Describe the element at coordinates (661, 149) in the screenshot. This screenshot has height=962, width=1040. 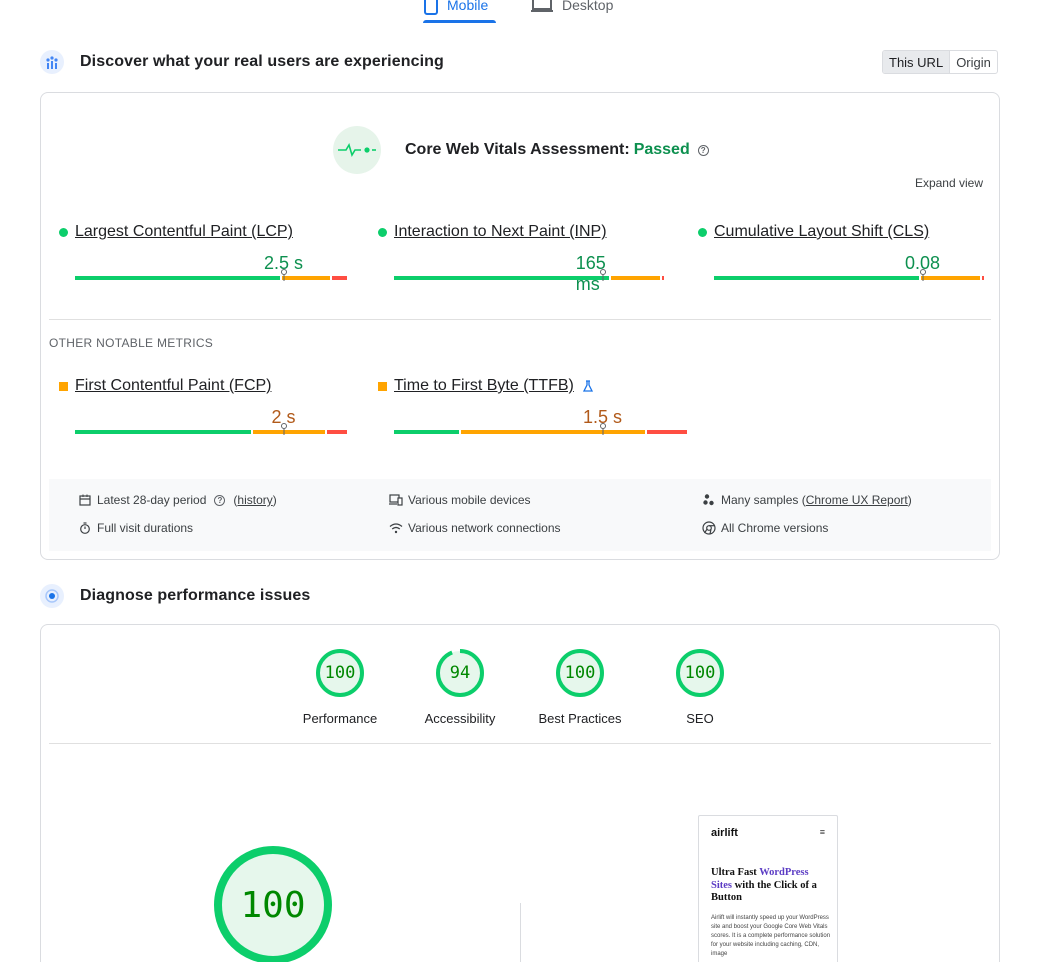
I see `cwv-assessment-status: Passed` at that location.